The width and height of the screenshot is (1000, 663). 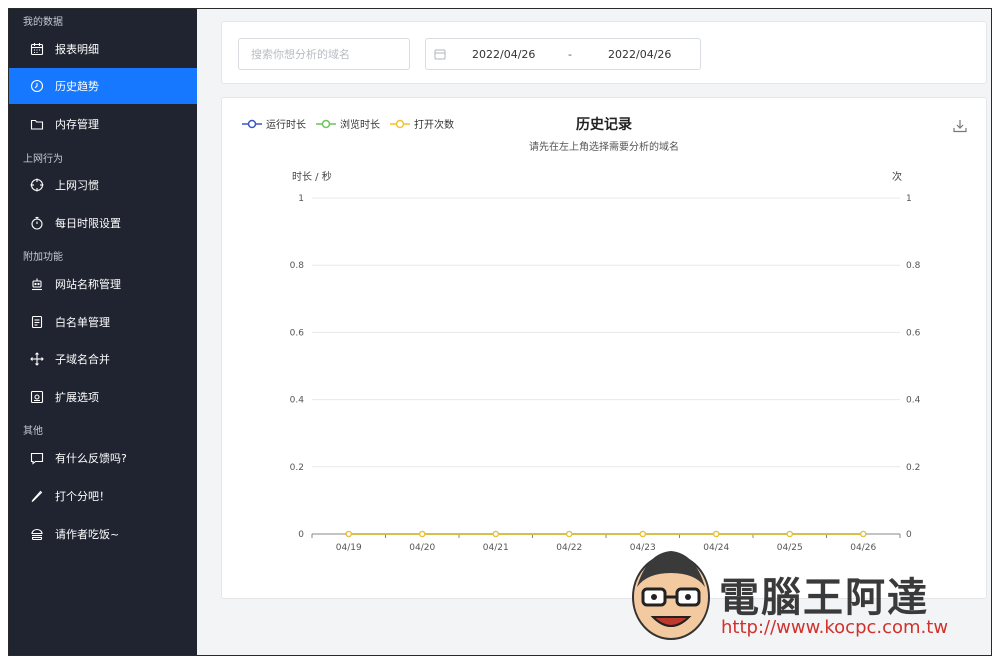 What do you see at coordinates (37, 185) in the screenshot?
I see `target-icon` at bounding box center [37, 185].